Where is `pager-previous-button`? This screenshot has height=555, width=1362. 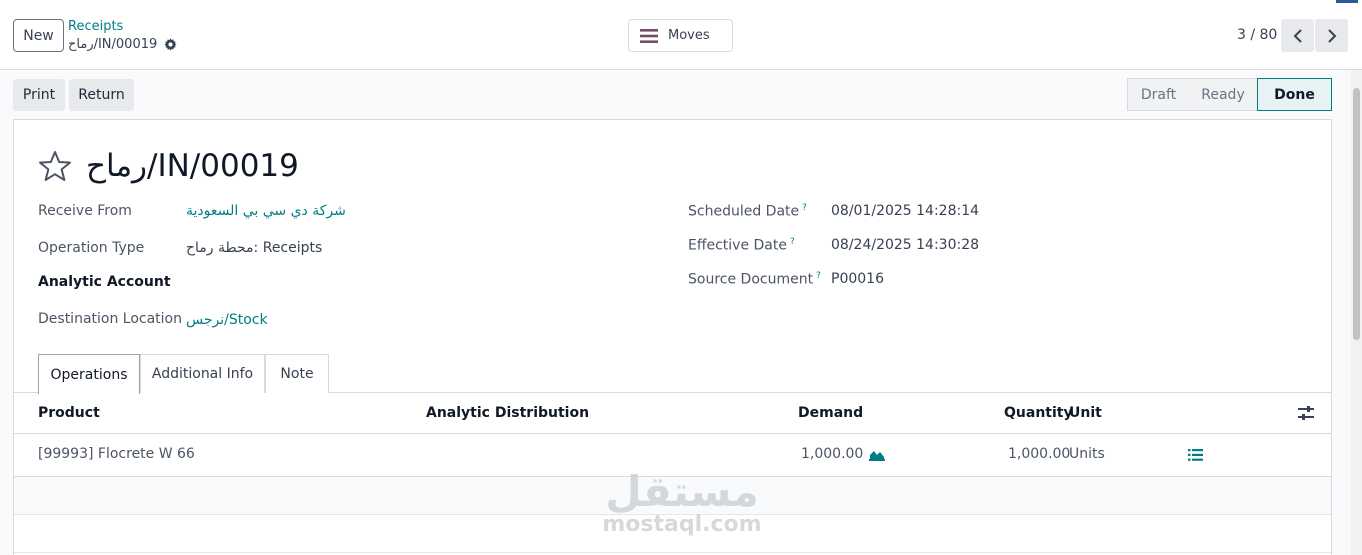
pager-previous-button is located at coordinates (1297, 35).